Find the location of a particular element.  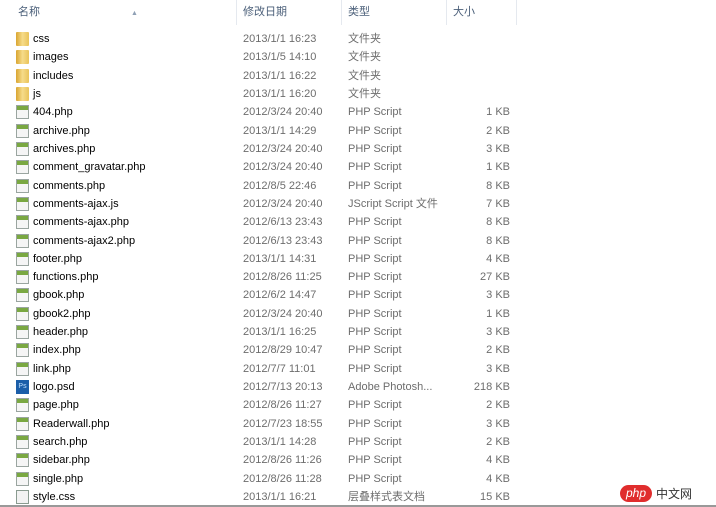

file-row: images 2013/1/5 14:10 文件夹 is located at coordinates (260, 57).